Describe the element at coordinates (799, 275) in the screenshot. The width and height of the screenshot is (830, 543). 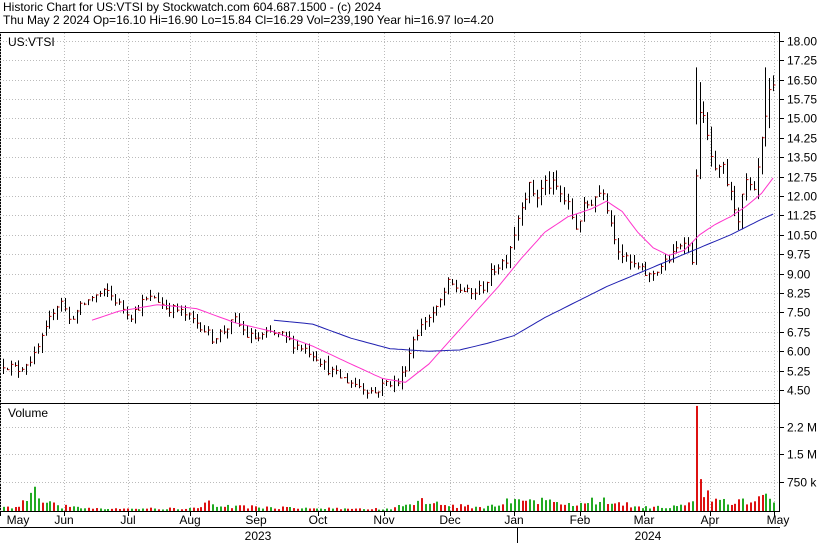
I see `price-tick-label: 9.00` at that location.